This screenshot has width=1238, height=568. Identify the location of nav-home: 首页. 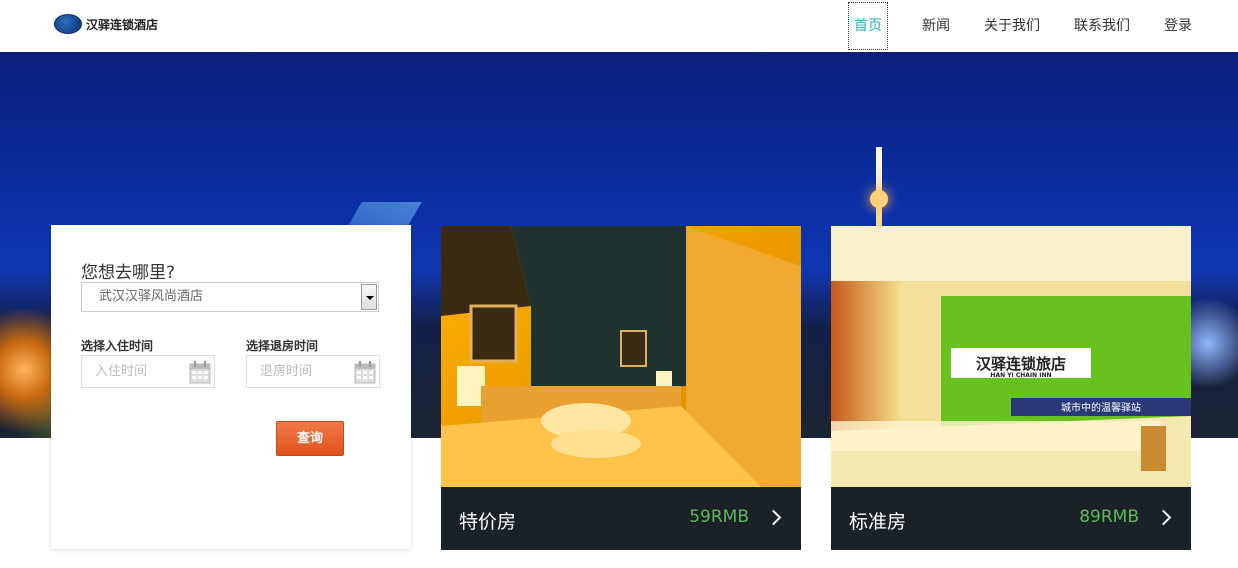
(868, 26).